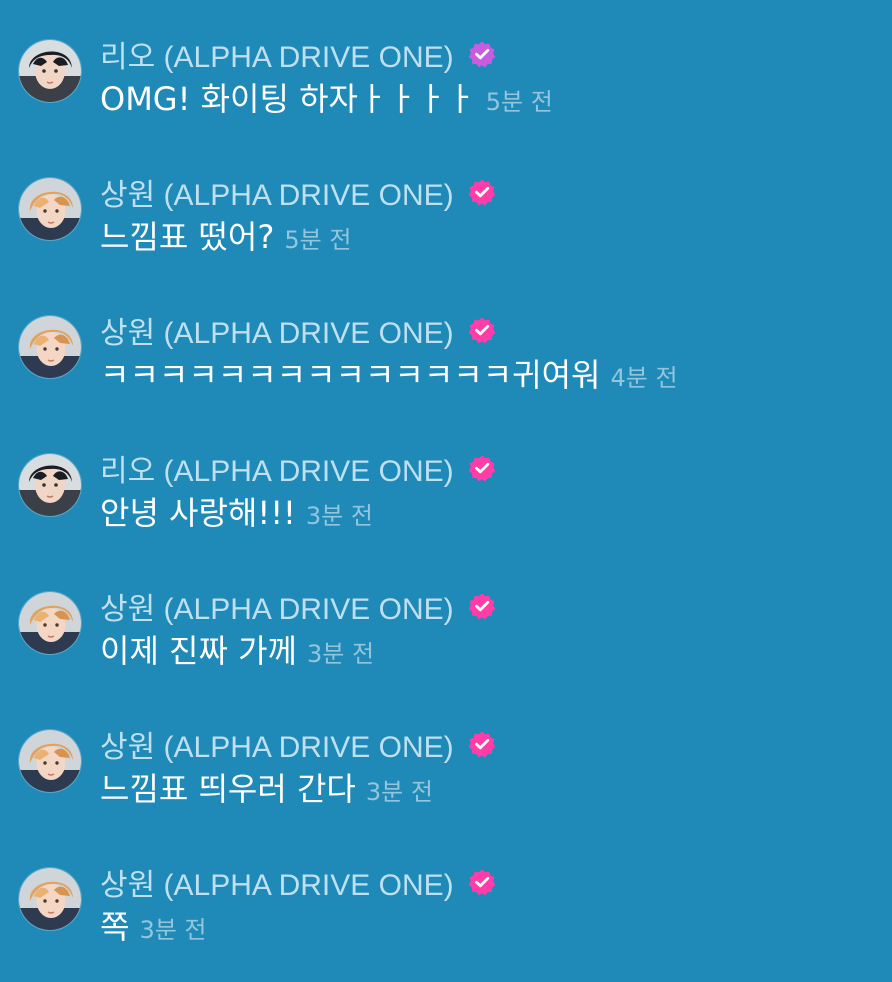 The height and width of the screenshot is (982, 892). I want to click on message-row: OMG! 화이팅 하자ㅏㅏㅏㅏ 5분 전, so click(326, 99).